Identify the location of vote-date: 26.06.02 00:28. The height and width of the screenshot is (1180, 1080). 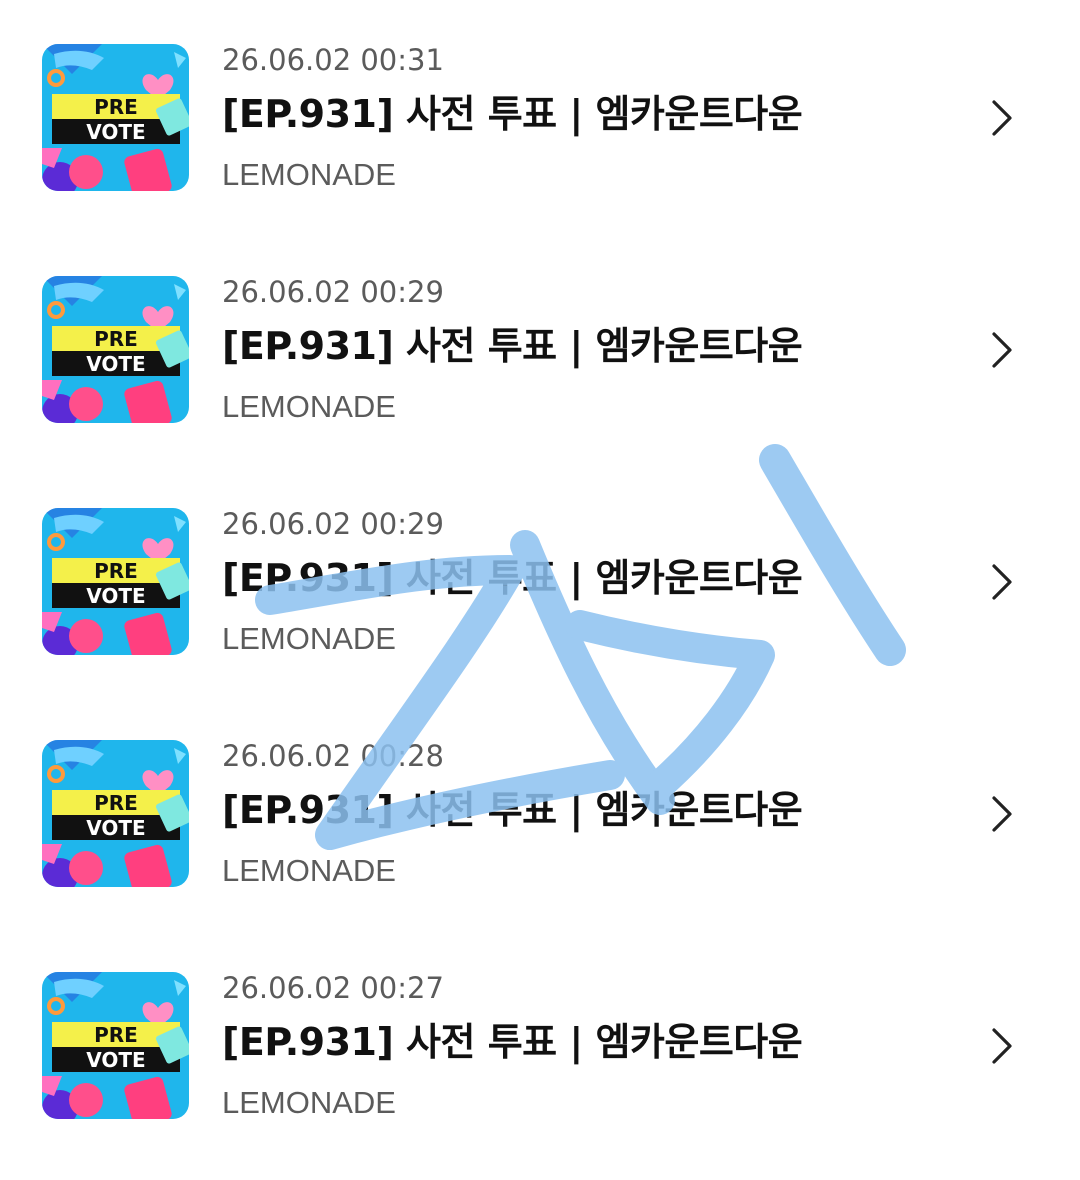
(333, 756).